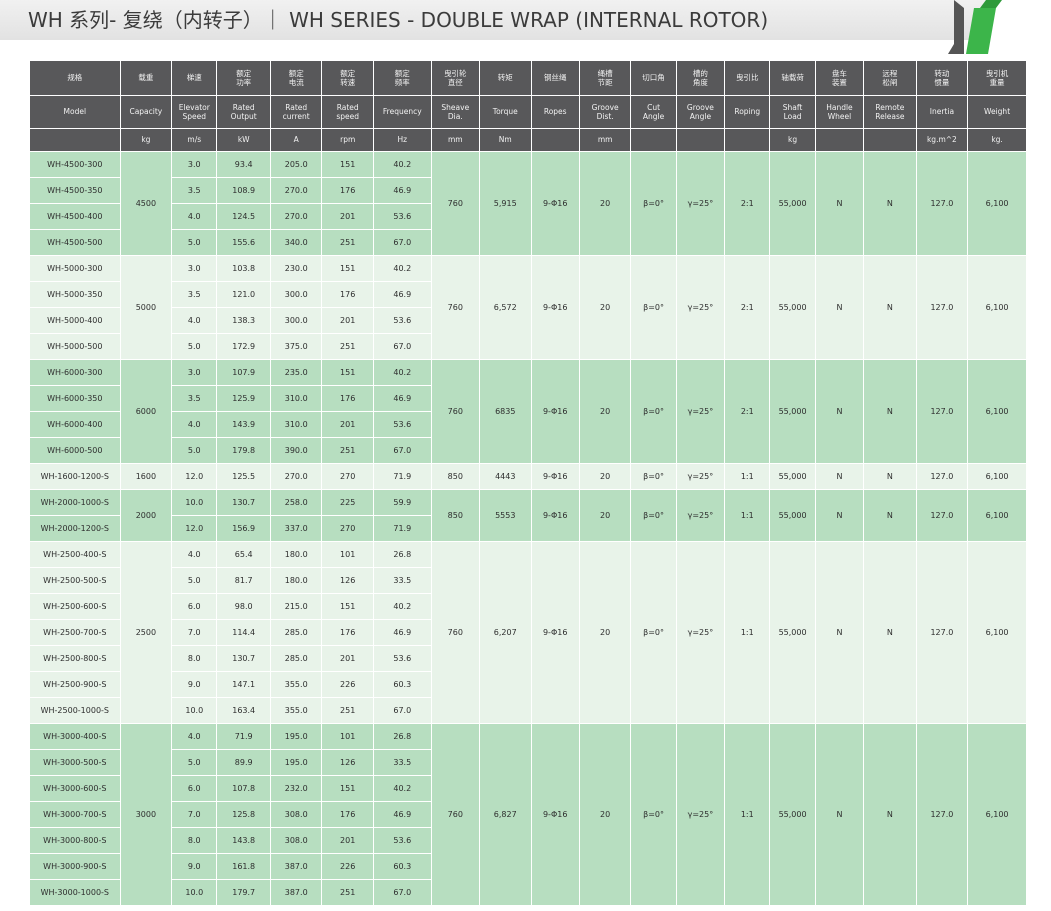  I want to click on output-cell: 130.7, so click(243, 658).